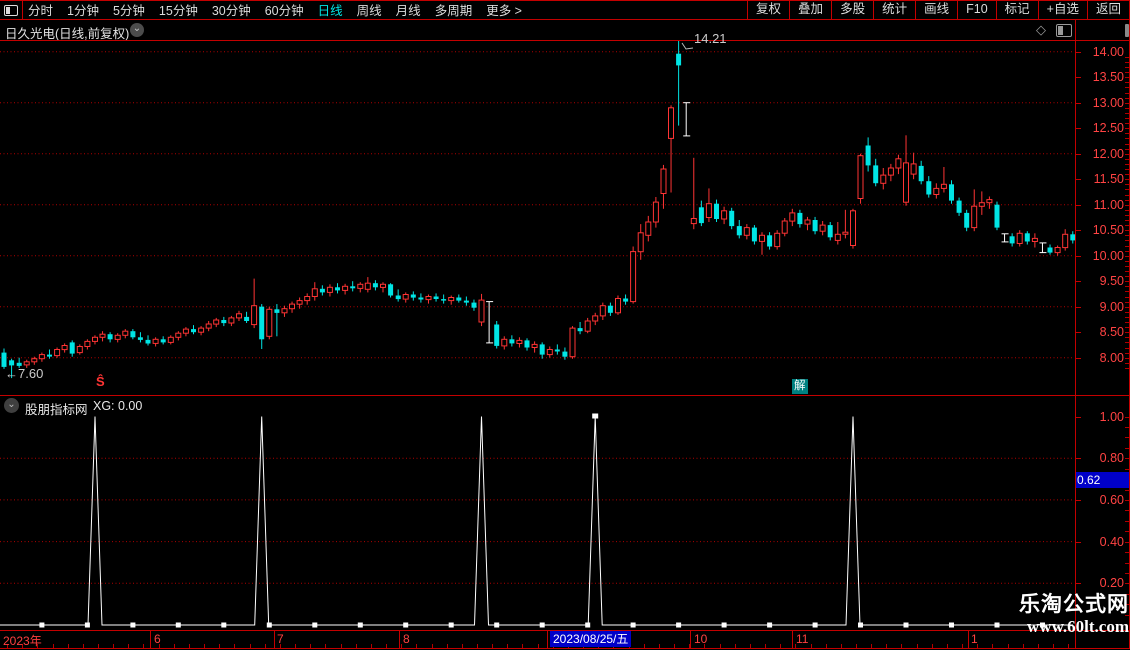 The height and width of the screenshot is (650, 1130). What do you see at coordinates (83, 9) in the screenshot?
I see `menu-item-1分钟: 1分钟` at bounding box center [83, 9].